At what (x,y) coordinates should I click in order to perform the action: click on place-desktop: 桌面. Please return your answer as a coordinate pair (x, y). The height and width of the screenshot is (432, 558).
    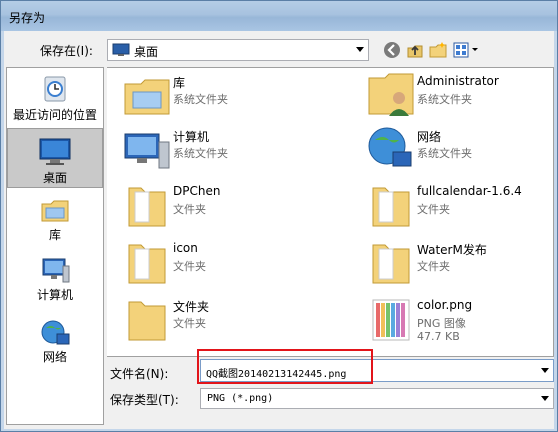
    Looking at the image, I should click on (55, 158).